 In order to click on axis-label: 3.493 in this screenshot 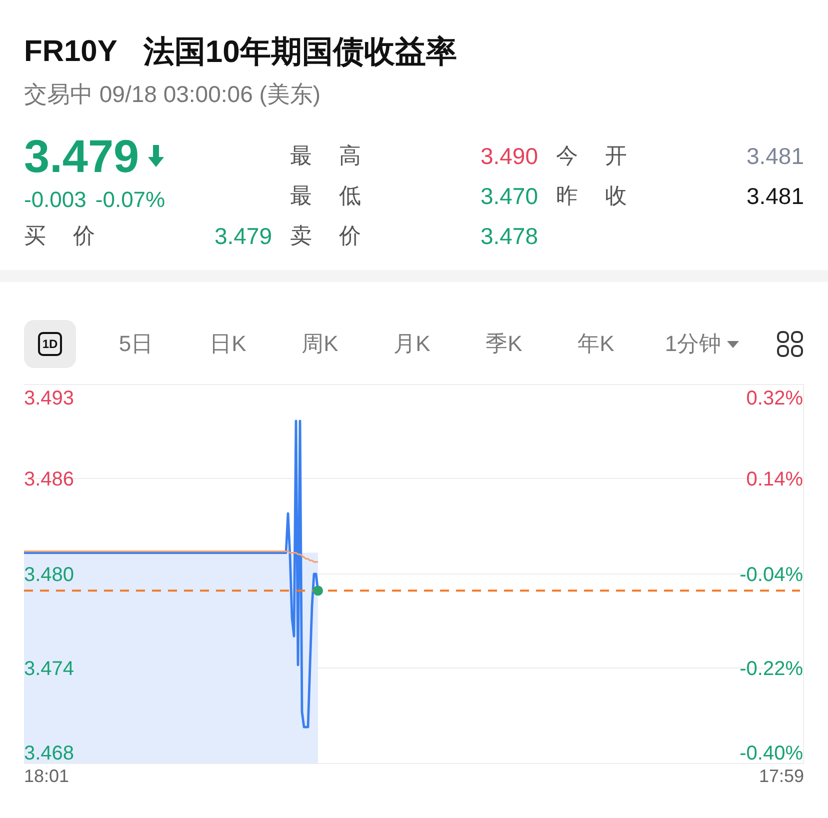, I will do `click(49, 399)`.